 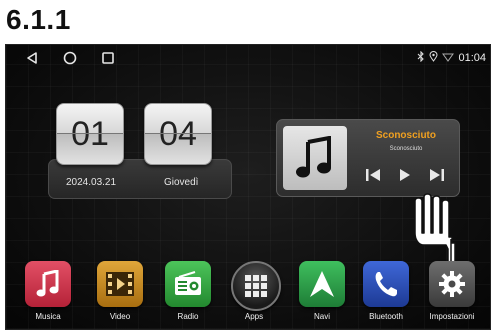 I want to click on app-musica: Musica, so click(x=48, y=293).